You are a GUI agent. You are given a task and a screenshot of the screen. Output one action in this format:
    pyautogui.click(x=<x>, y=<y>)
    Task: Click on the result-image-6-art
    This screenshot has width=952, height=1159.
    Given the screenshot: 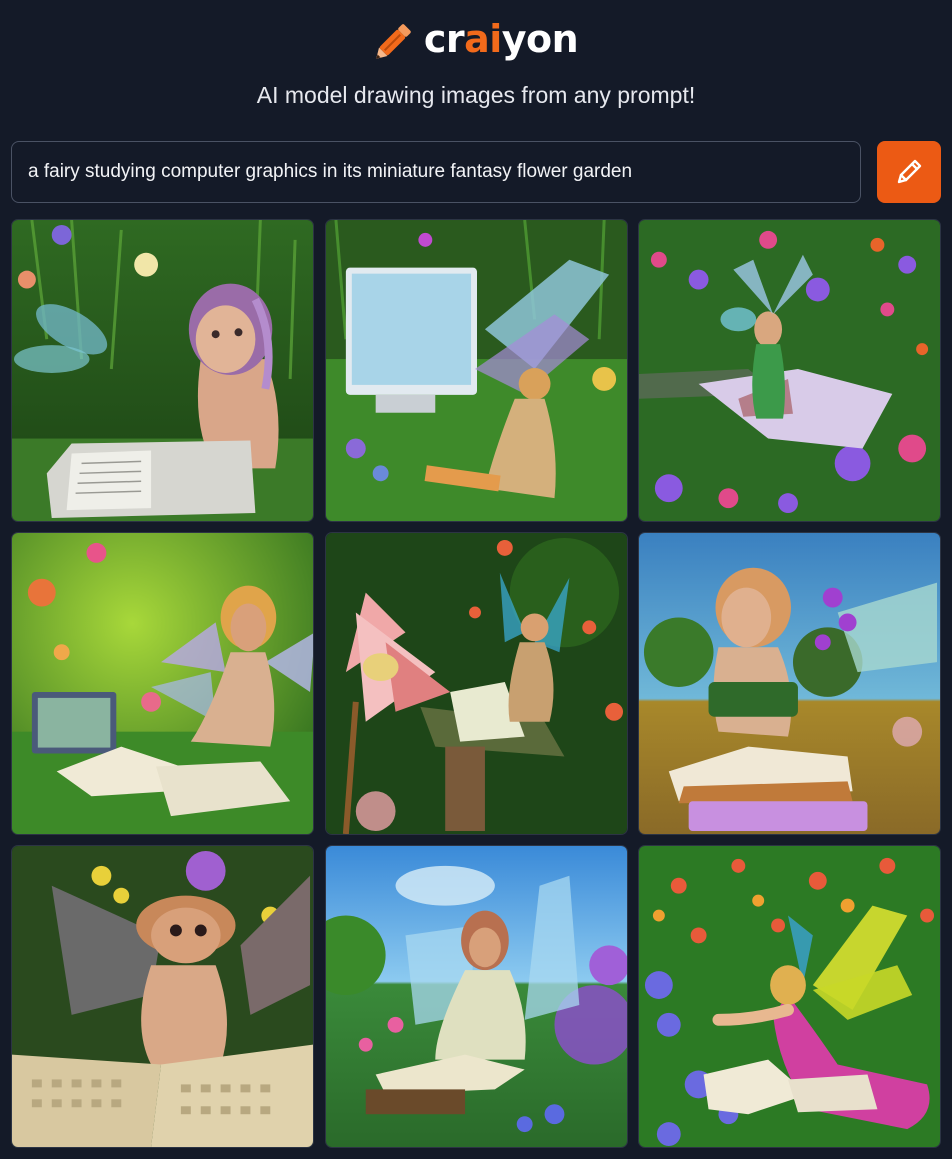 What is the action you would take?
    pyautogui.click(x=789, y=683)
    